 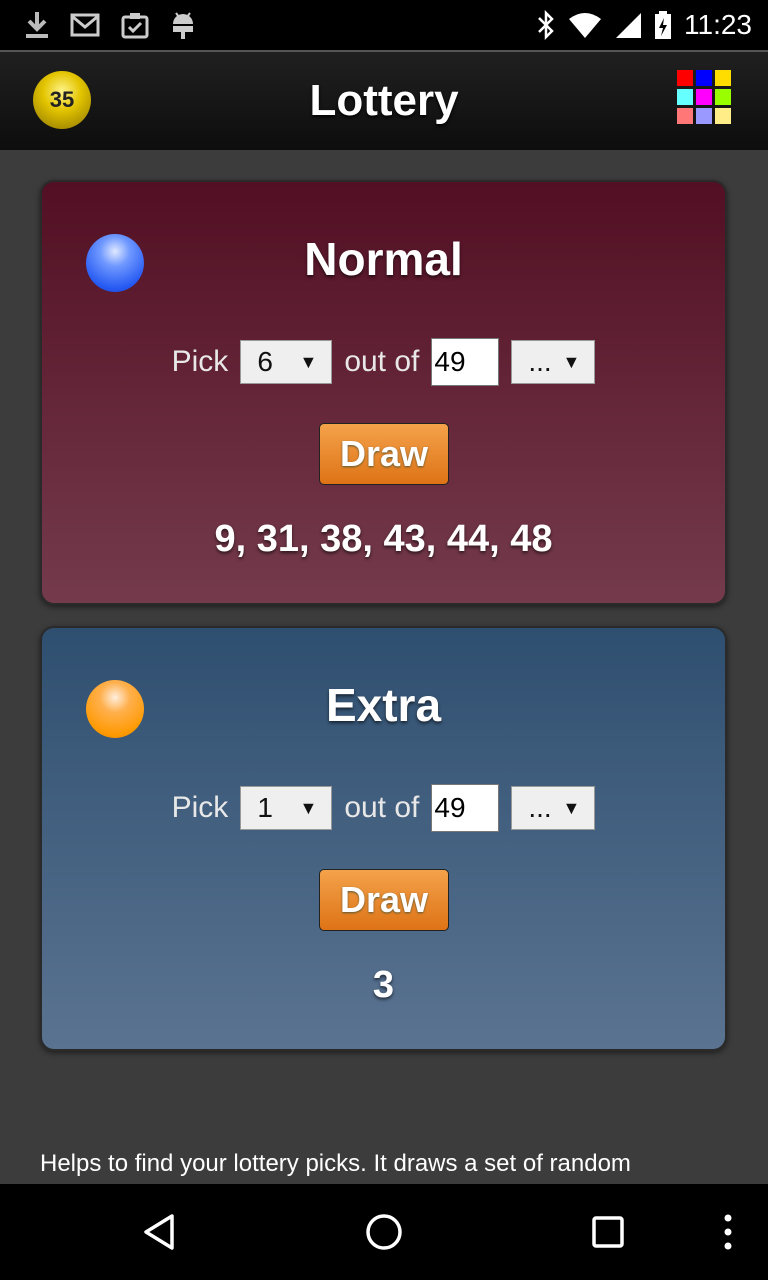 What do you see at coordinates (286, 808) in the screenshot?
I see `pick-count-select: 1 ▼` at bounding box center [286, 808].